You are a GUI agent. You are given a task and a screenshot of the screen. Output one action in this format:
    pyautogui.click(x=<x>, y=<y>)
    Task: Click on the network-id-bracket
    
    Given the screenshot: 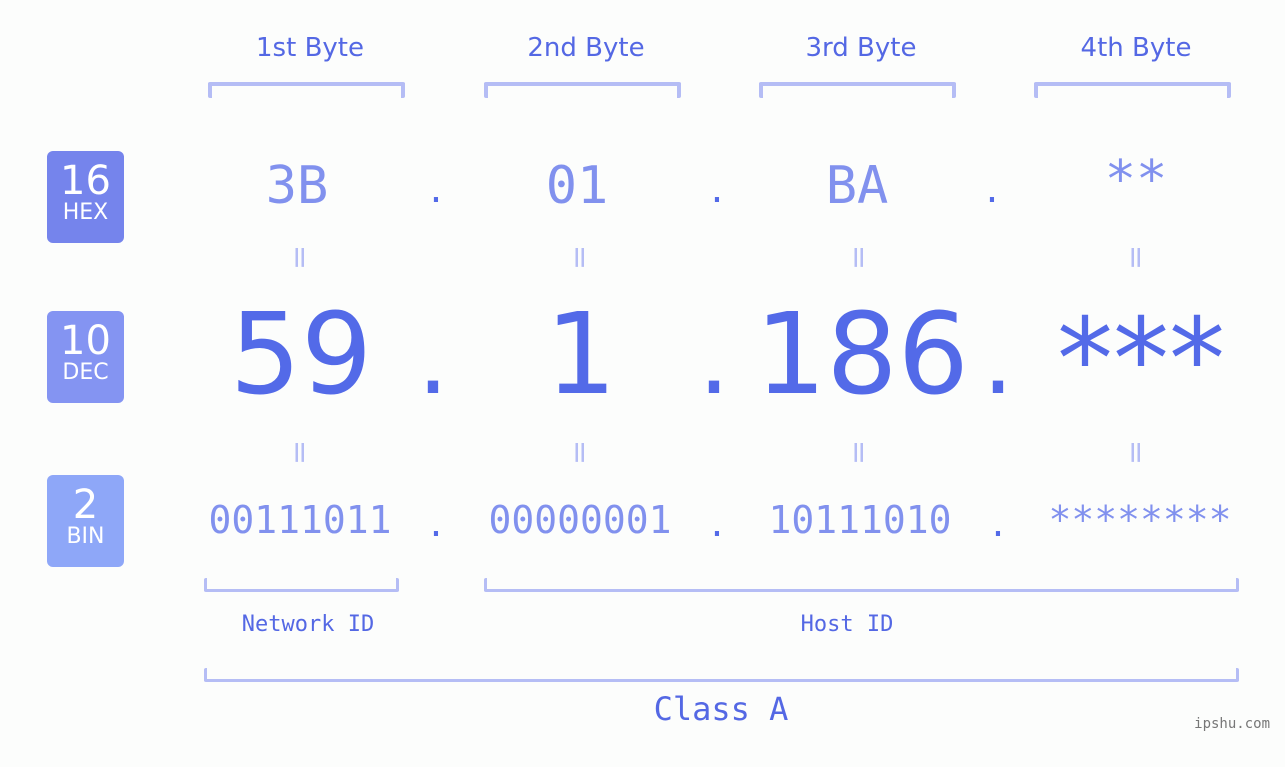 What is the action you would take?
    pyautogui.click(x=301, y=585)
    